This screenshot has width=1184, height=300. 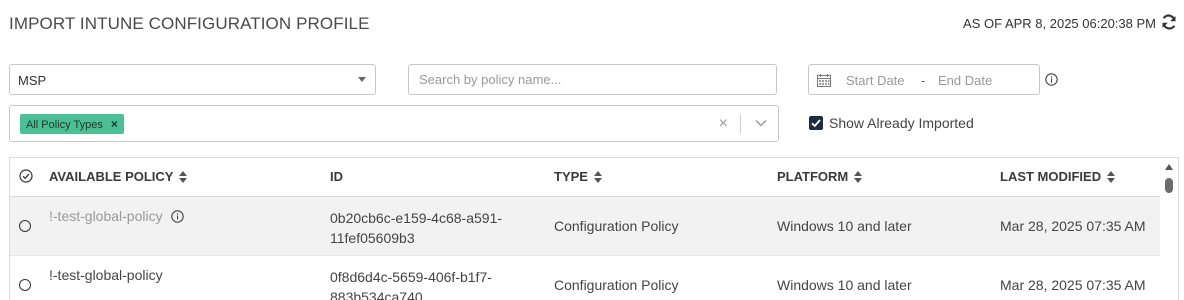 What do you see at coordinates (1059, 23) in the screenshot?
I see `as-of-timestamp: AS OF APR 8, 2025 06:20:38 PM` at bounding box center [1059, 23].